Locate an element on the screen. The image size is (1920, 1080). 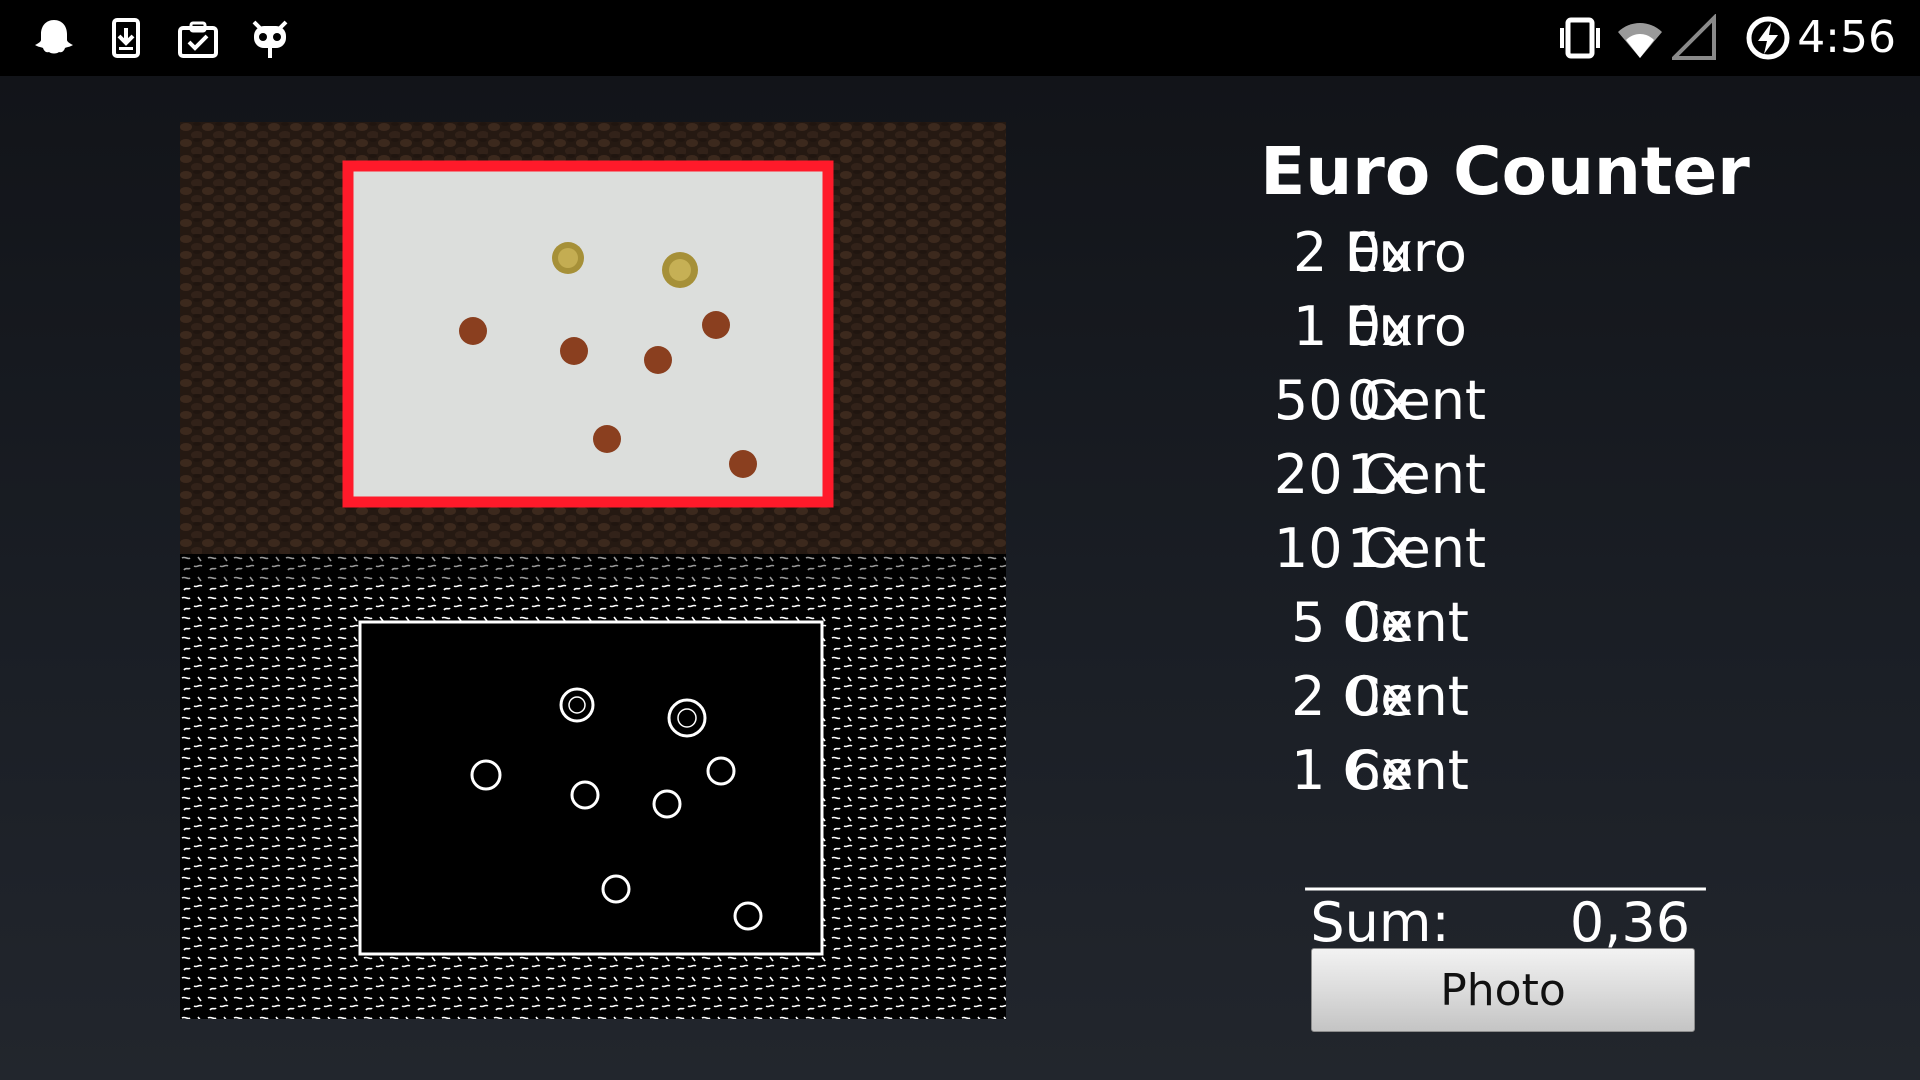
status-clock: 4:56 is located at coordinates (1846, 37).